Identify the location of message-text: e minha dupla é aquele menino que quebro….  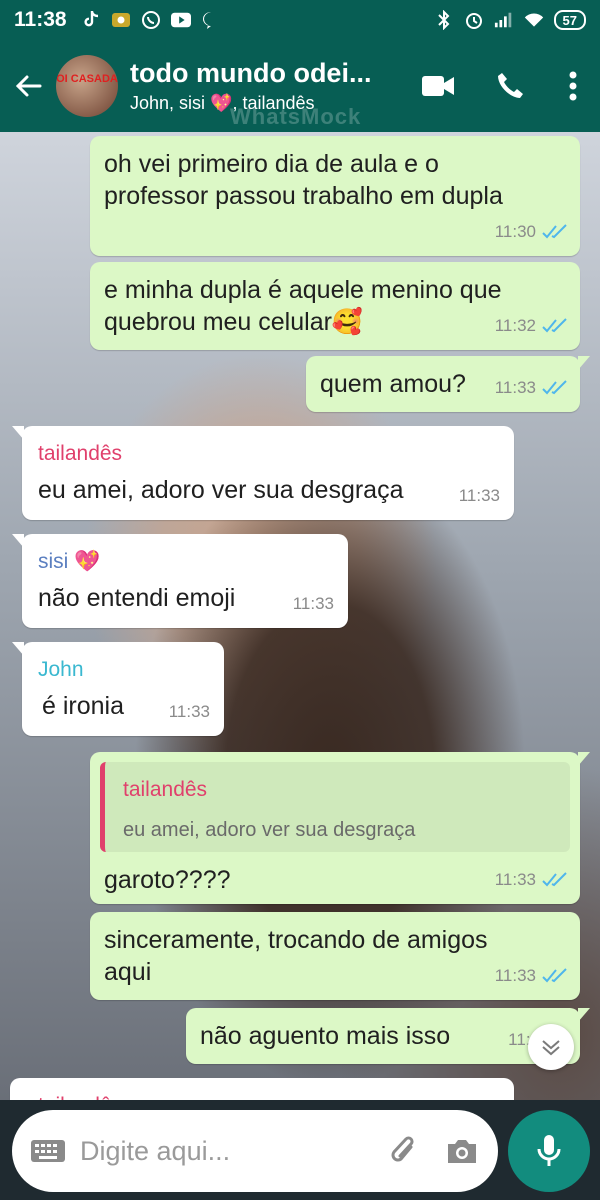
(303, 306).